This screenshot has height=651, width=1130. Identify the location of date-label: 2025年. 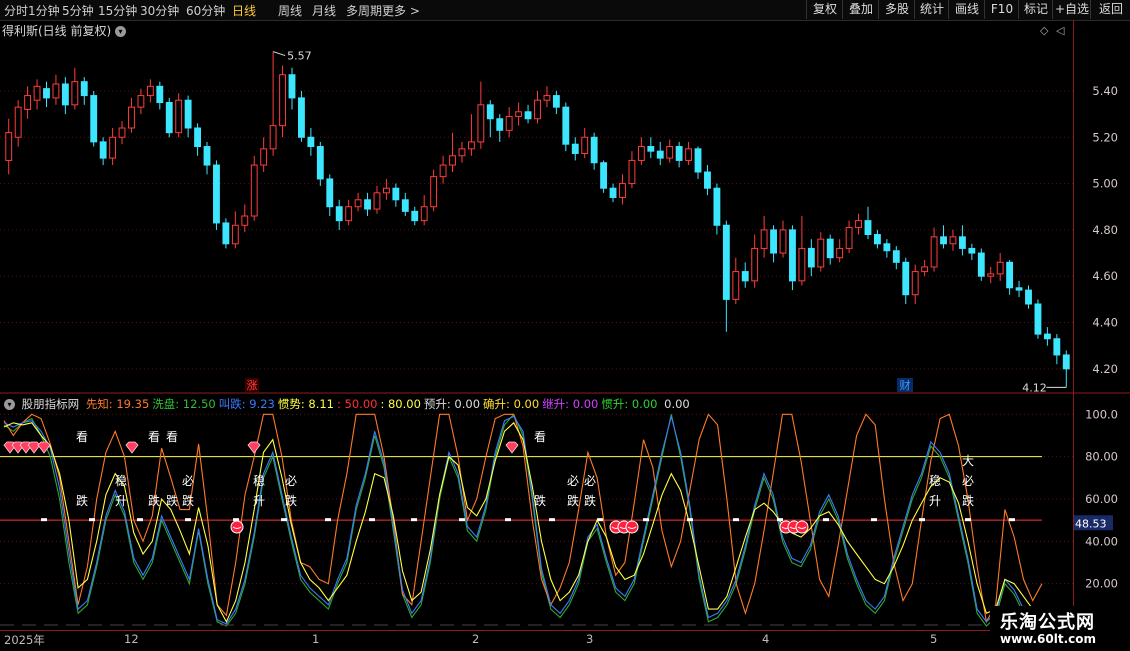
(24, 640).